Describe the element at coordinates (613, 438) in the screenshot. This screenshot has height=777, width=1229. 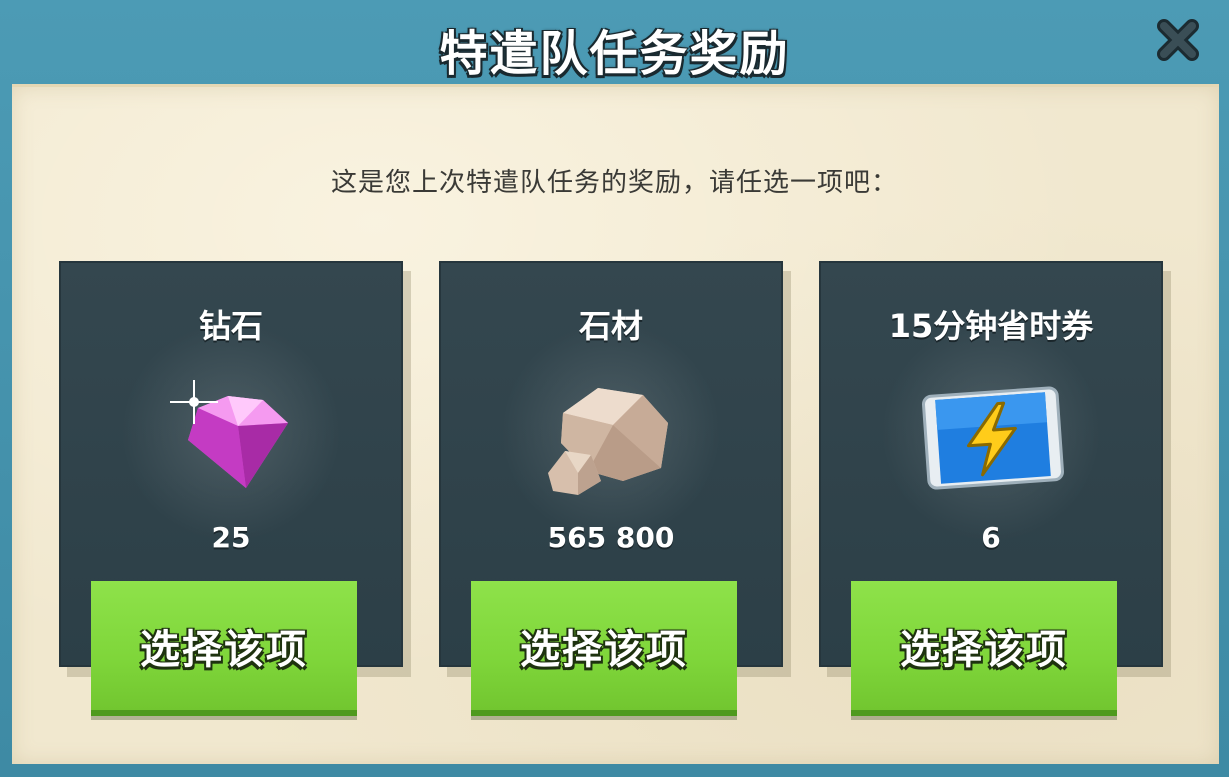
I see `stone-icon` at that location.